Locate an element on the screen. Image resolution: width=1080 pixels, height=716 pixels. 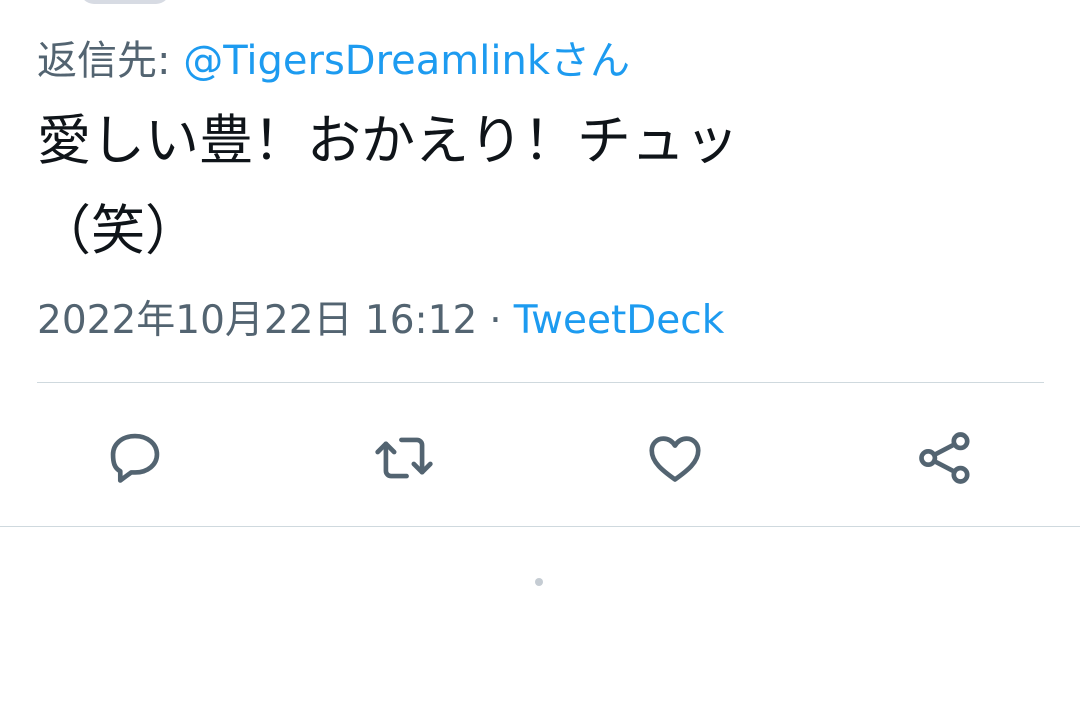
loading-indicator is located at coordinates (539, 582).